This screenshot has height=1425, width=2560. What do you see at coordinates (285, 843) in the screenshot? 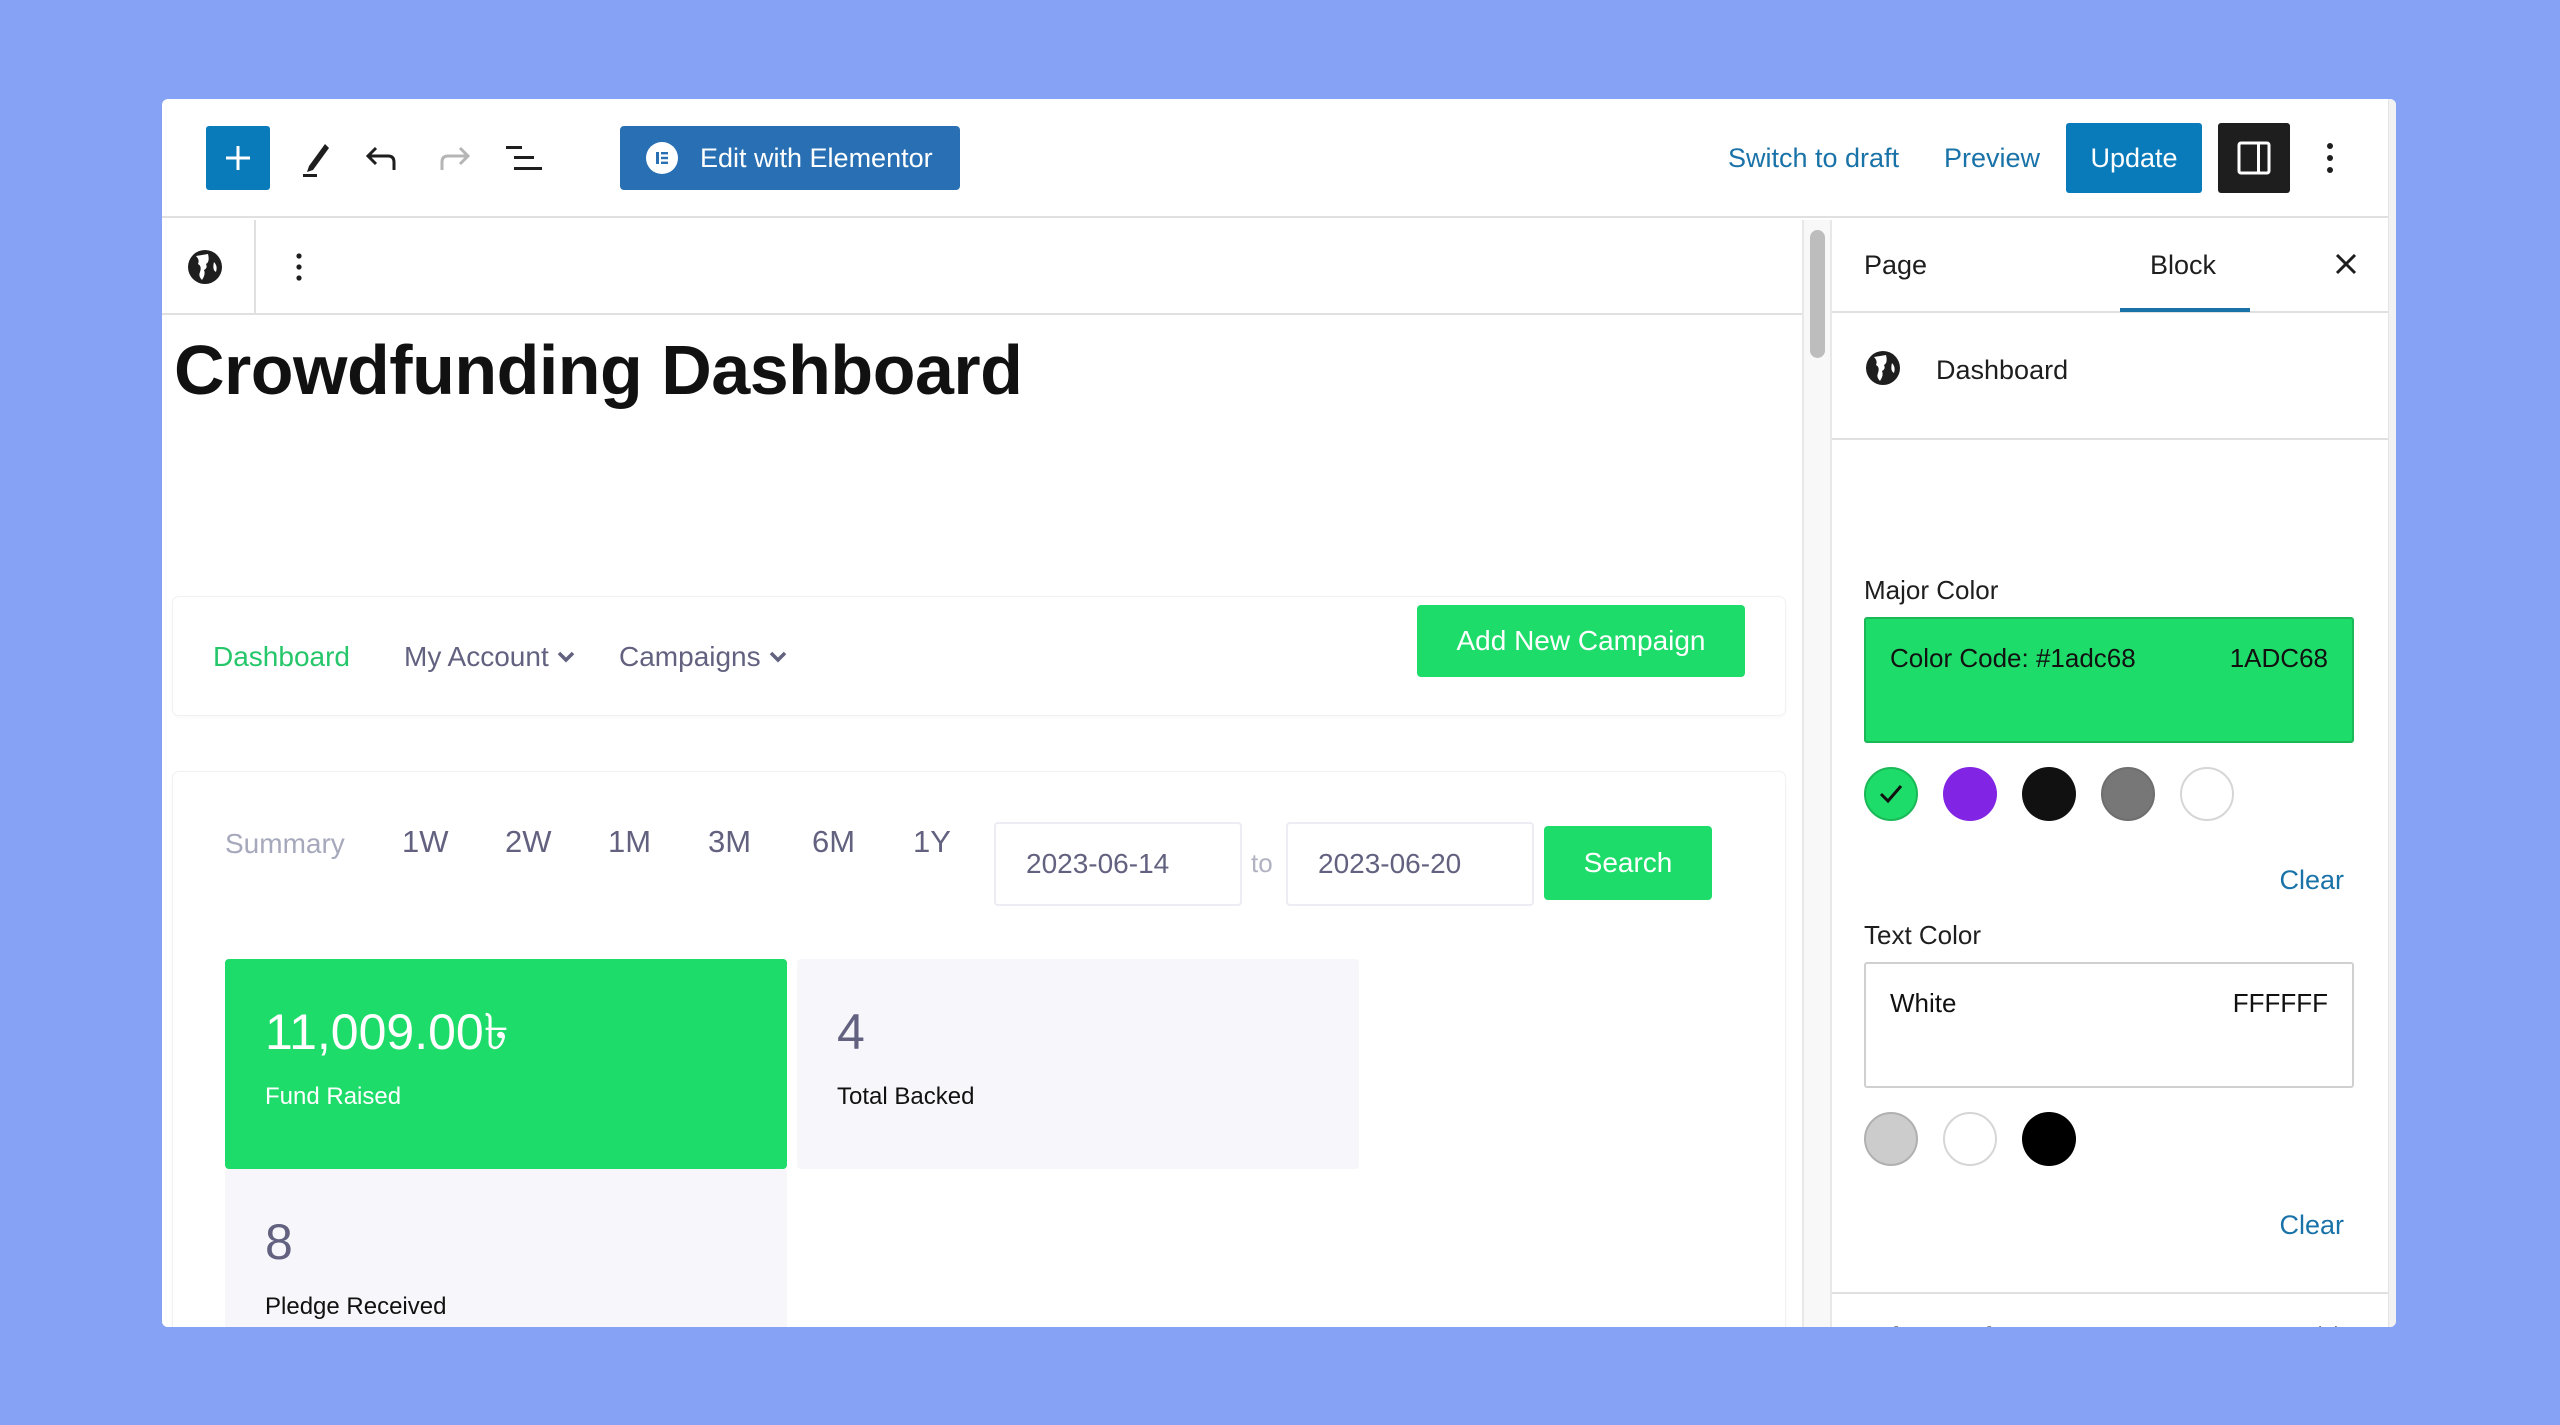
I see `summary-label: Summary` at bounding box center [285, 843].